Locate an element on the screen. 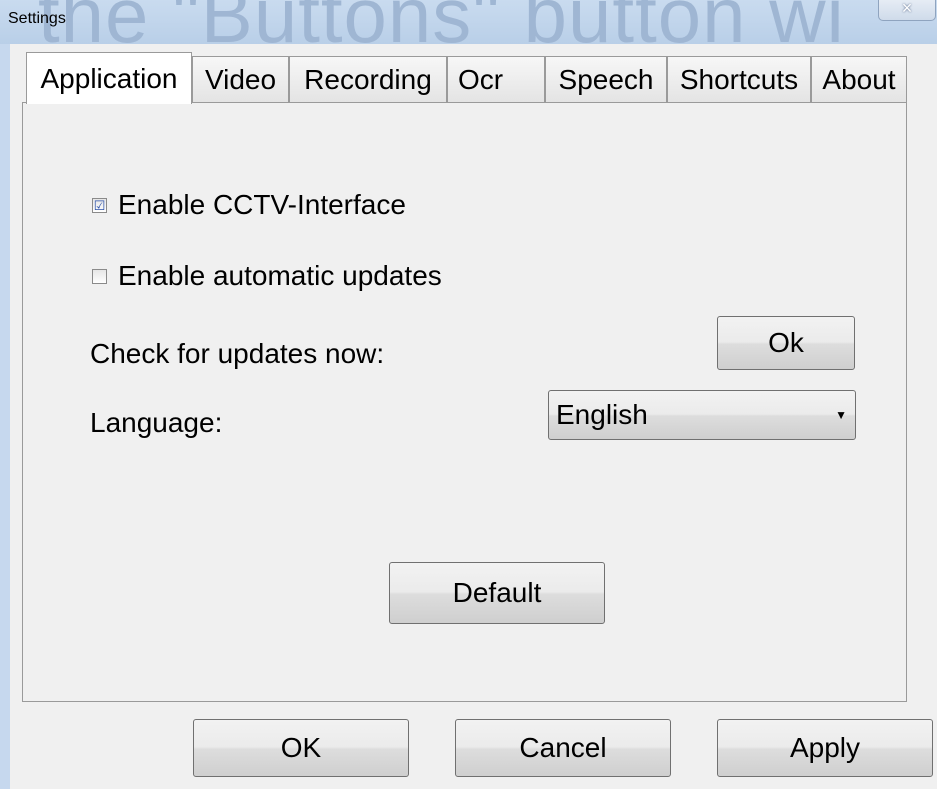 This screenshot has width=937, height=789. tab-speech: Speech is located at coordinates (606, 79).